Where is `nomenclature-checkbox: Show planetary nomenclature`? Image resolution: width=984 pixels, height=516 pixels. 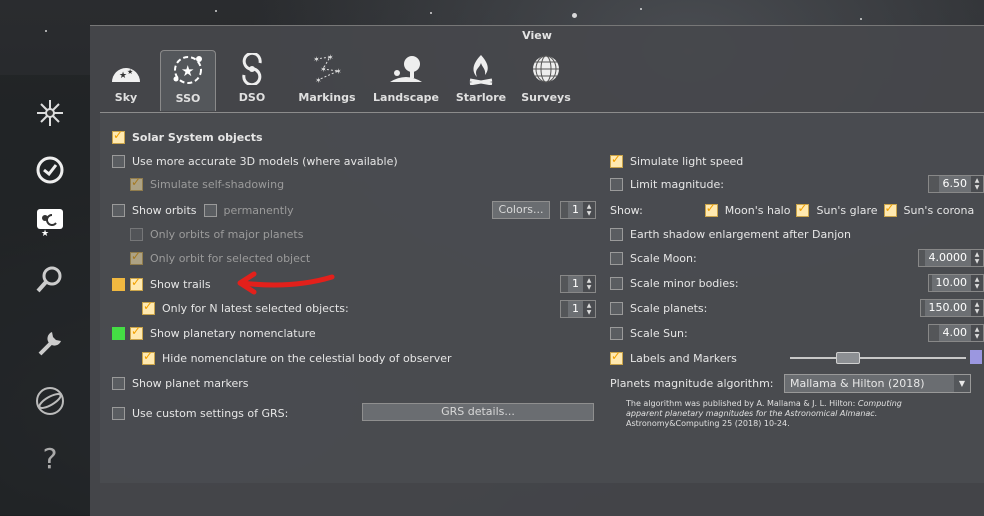
nomenclature-checkbox: Show planetary nomenclature is located at coordinates (214, 332).